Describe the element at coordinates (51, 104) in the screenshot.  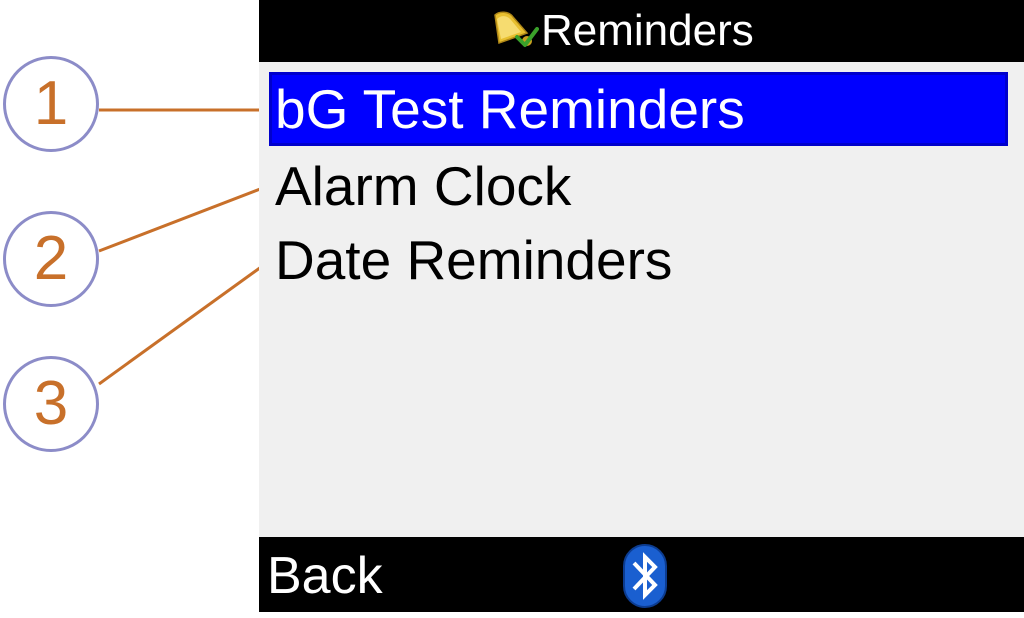
I see `callout-1: 1` at that location.